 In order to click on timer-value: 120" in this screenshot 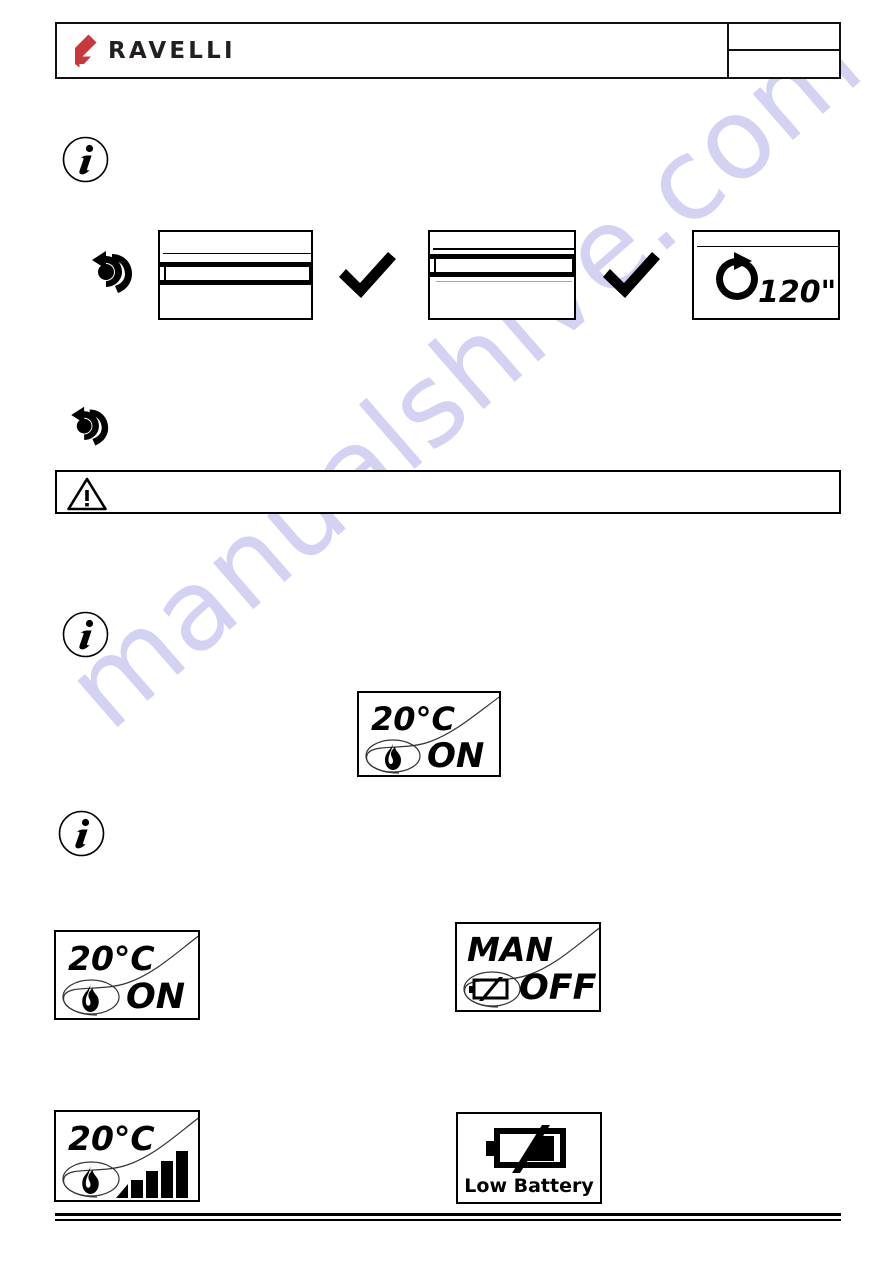, I will do `click(797, 292)`.